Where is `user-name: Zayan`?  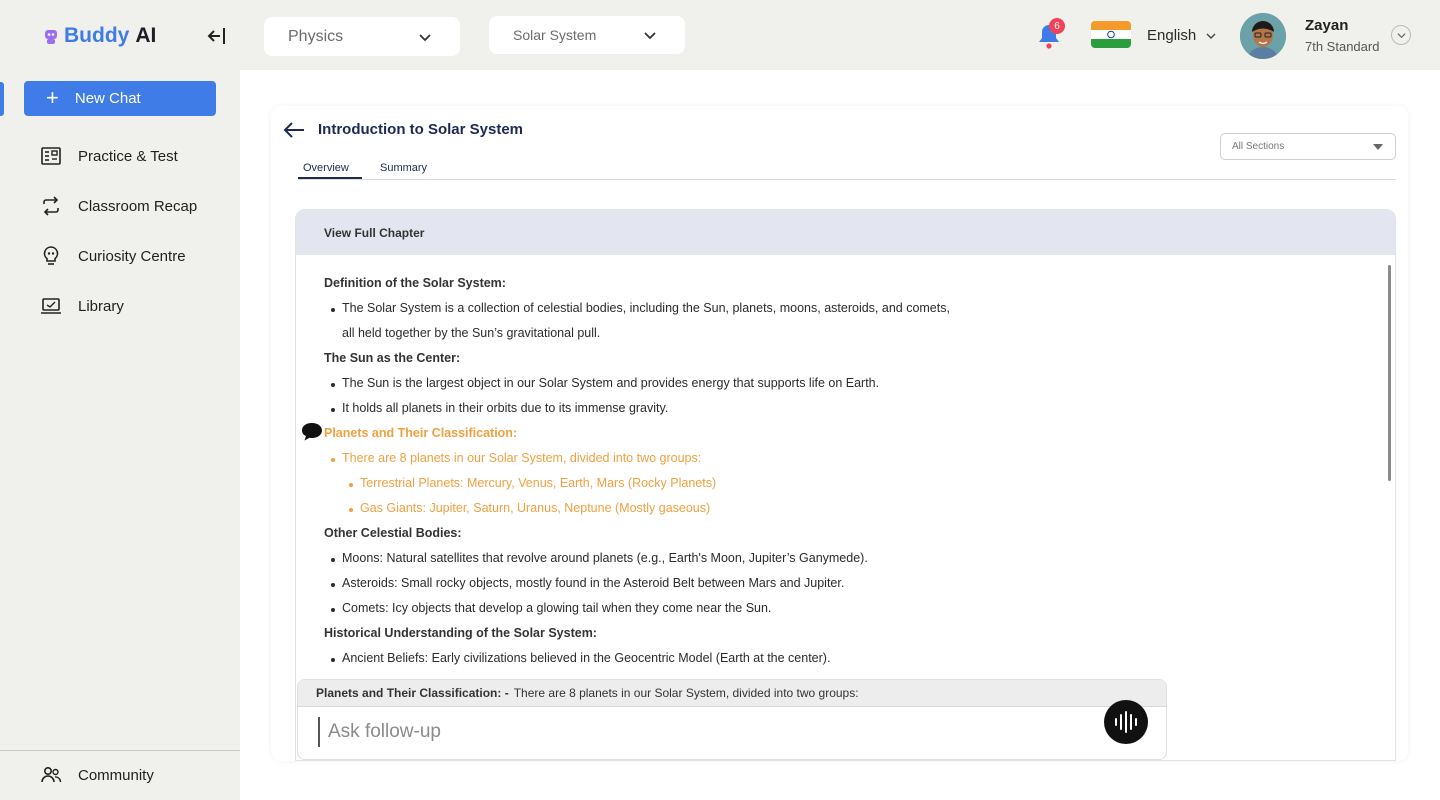
user-name: Zayan is located at coordinates (1327, 25).